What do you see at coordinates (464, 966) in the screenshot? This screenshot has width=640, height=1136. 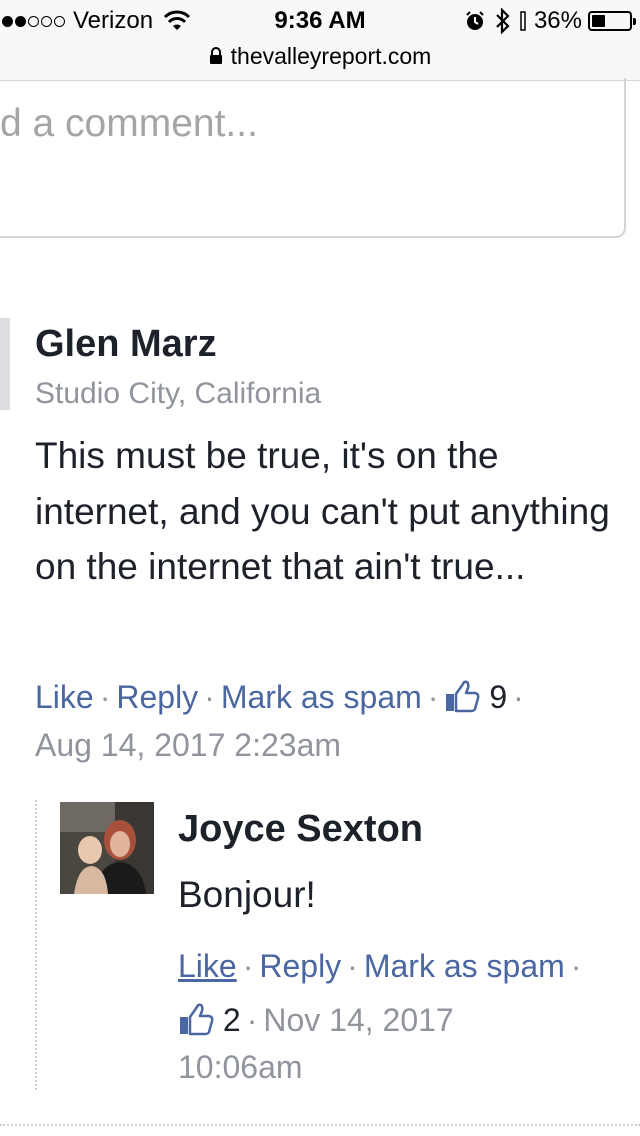 I see `reply-mark-spam-link: Mark as spam` at bounding box center [464, 966].